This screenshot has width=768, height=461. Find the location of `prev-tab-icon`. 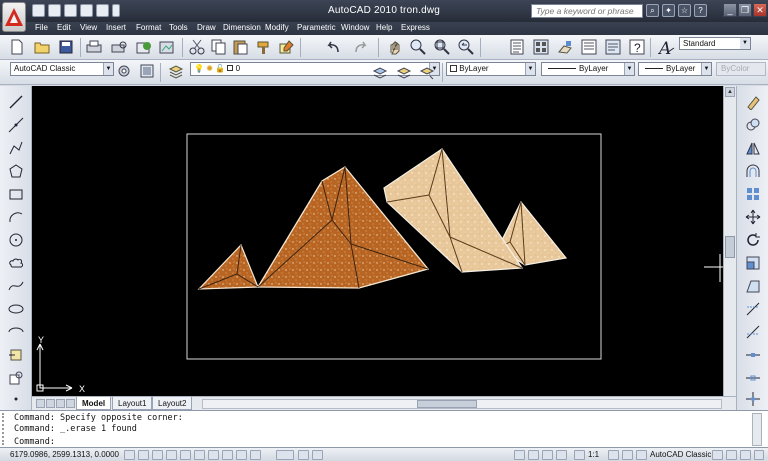

prev-tab-icon is located at coordinates (50, 403).